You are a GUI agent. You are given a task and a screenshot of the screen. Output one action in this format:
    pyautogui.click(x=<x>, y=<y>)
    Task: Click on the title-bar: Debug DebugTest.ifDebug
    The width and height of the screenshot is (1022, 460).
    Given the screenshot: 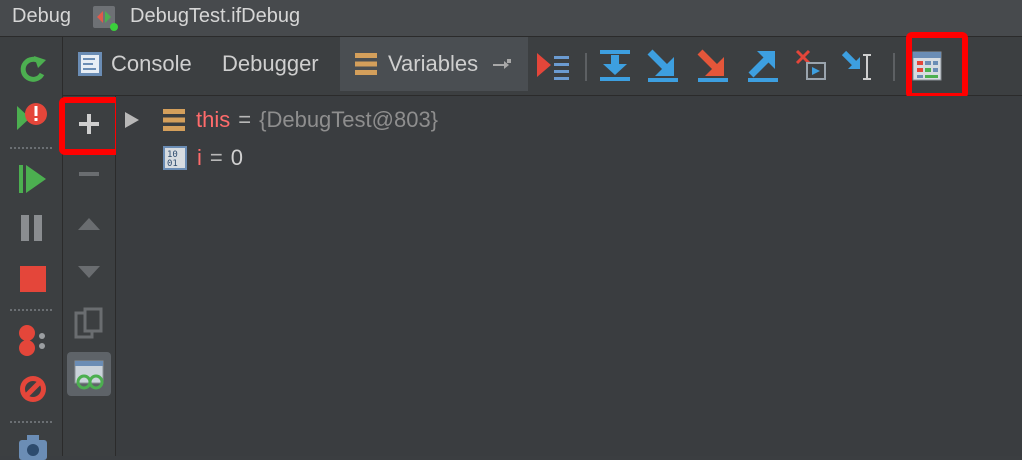 What is the action you would take?
    pyautogui.click(x=511, y=18)
    